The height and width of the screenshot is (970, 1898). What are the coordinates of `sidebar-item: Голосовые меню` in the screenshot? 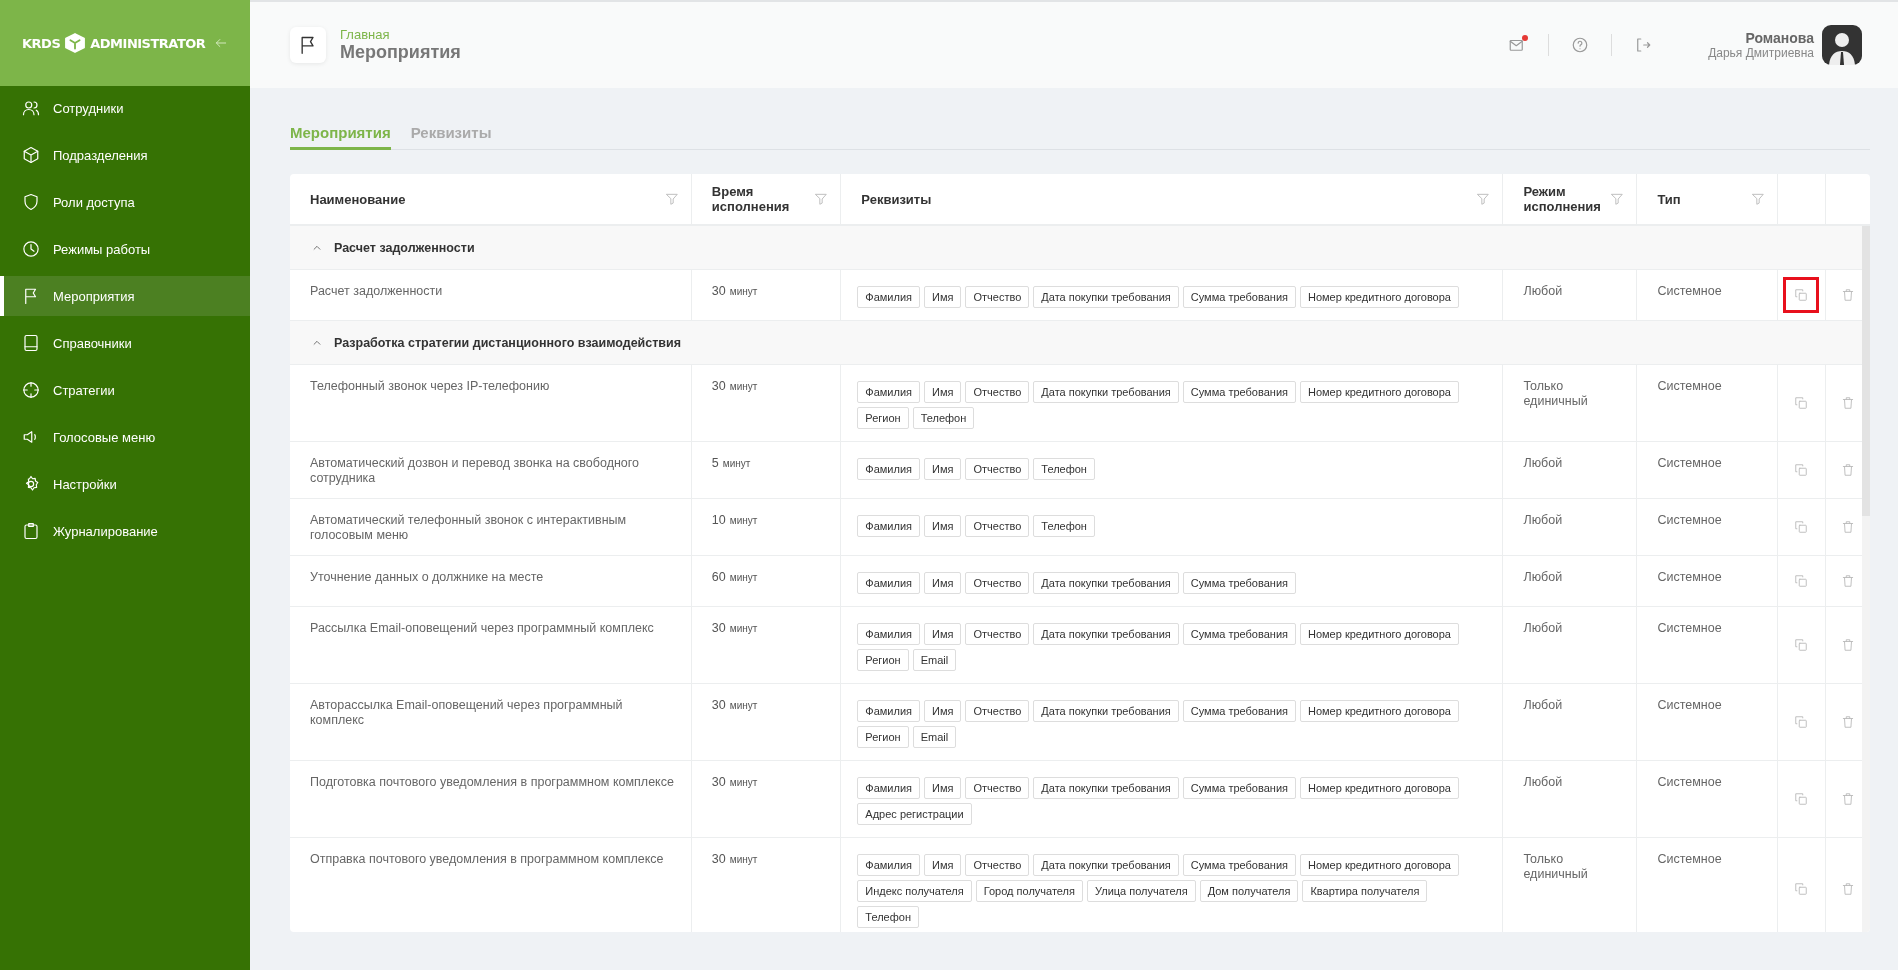 It's located at (125, 437).